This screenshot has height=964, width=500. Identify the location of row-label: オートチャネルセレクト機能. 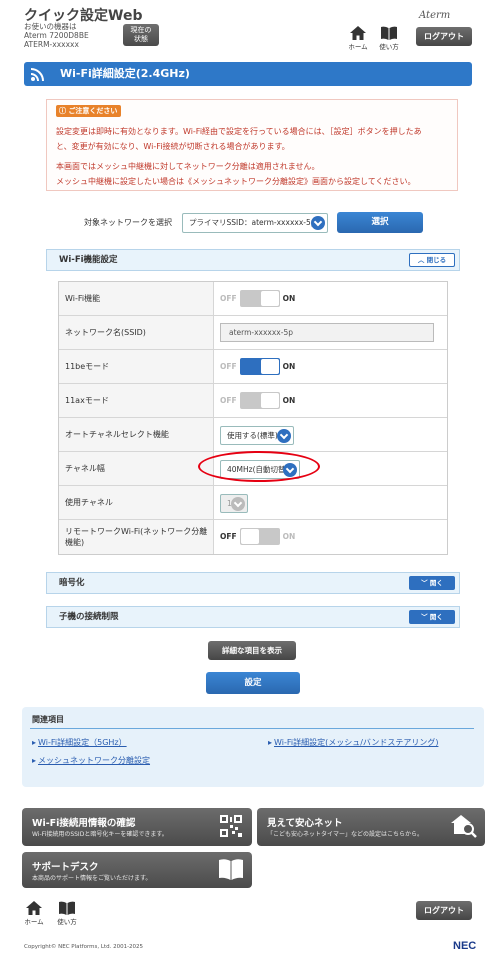
(136, 434).